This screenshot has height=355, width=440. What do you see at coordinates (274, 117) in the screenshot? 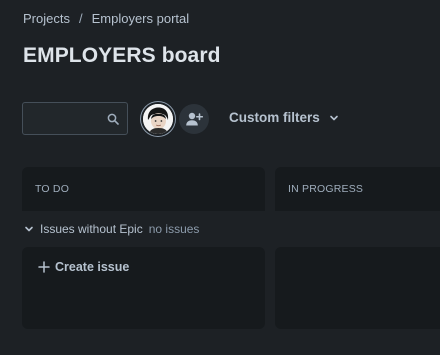
I see `custom-filters-label: Custom filters` at bounding box center [274, 117].